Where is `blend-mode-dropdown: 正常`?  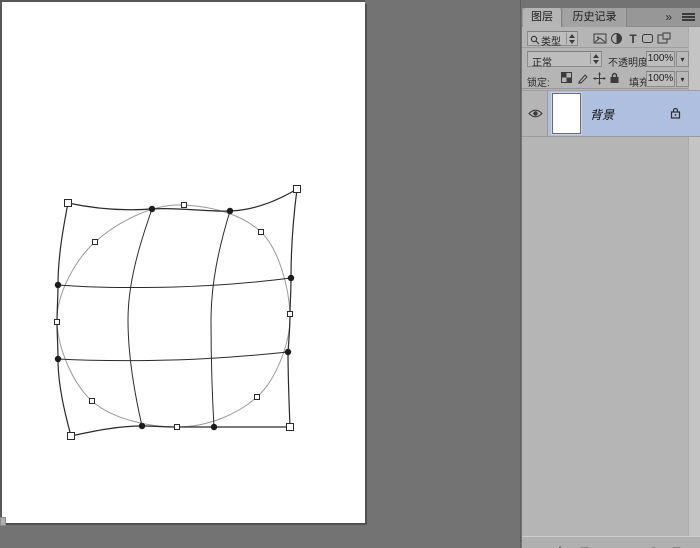
blend-mode-dropdown: 正常 is located at coordinates (564, 60).